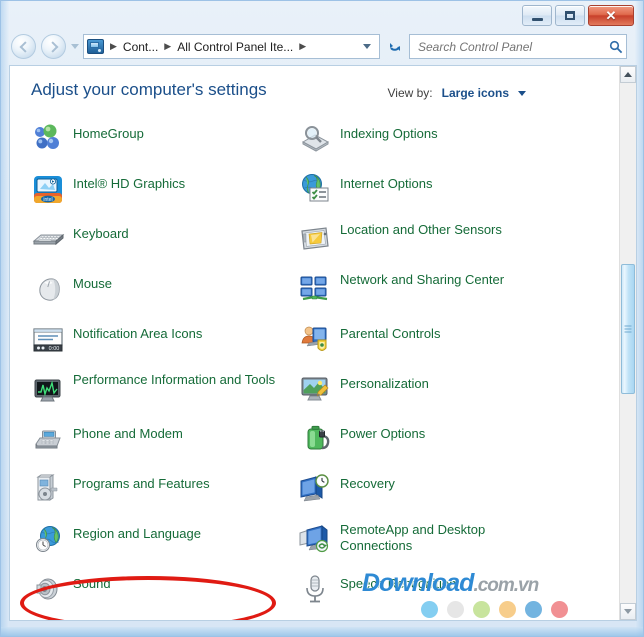 Image resolution: width=644 pixels, height=637 pixels. I want to click on search-icon, so click(616, 47).